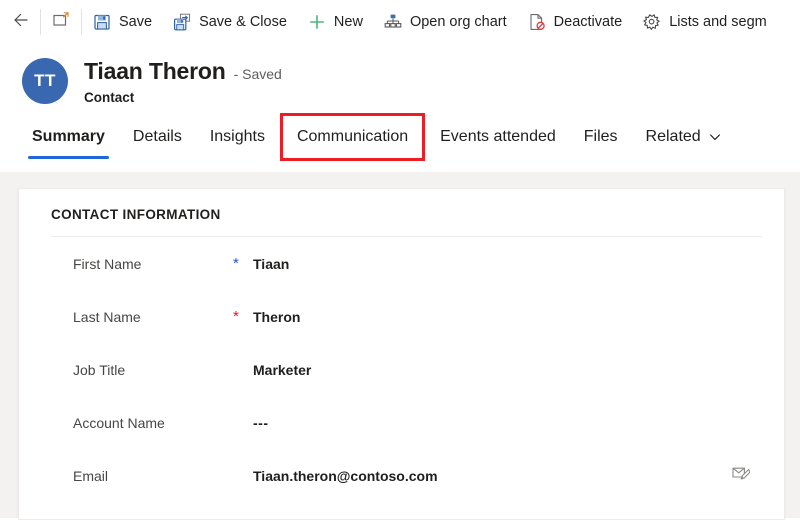  Describe the element at coordinates (261, 423) in the screenshot. I see `account-name-value: ---` at that location.